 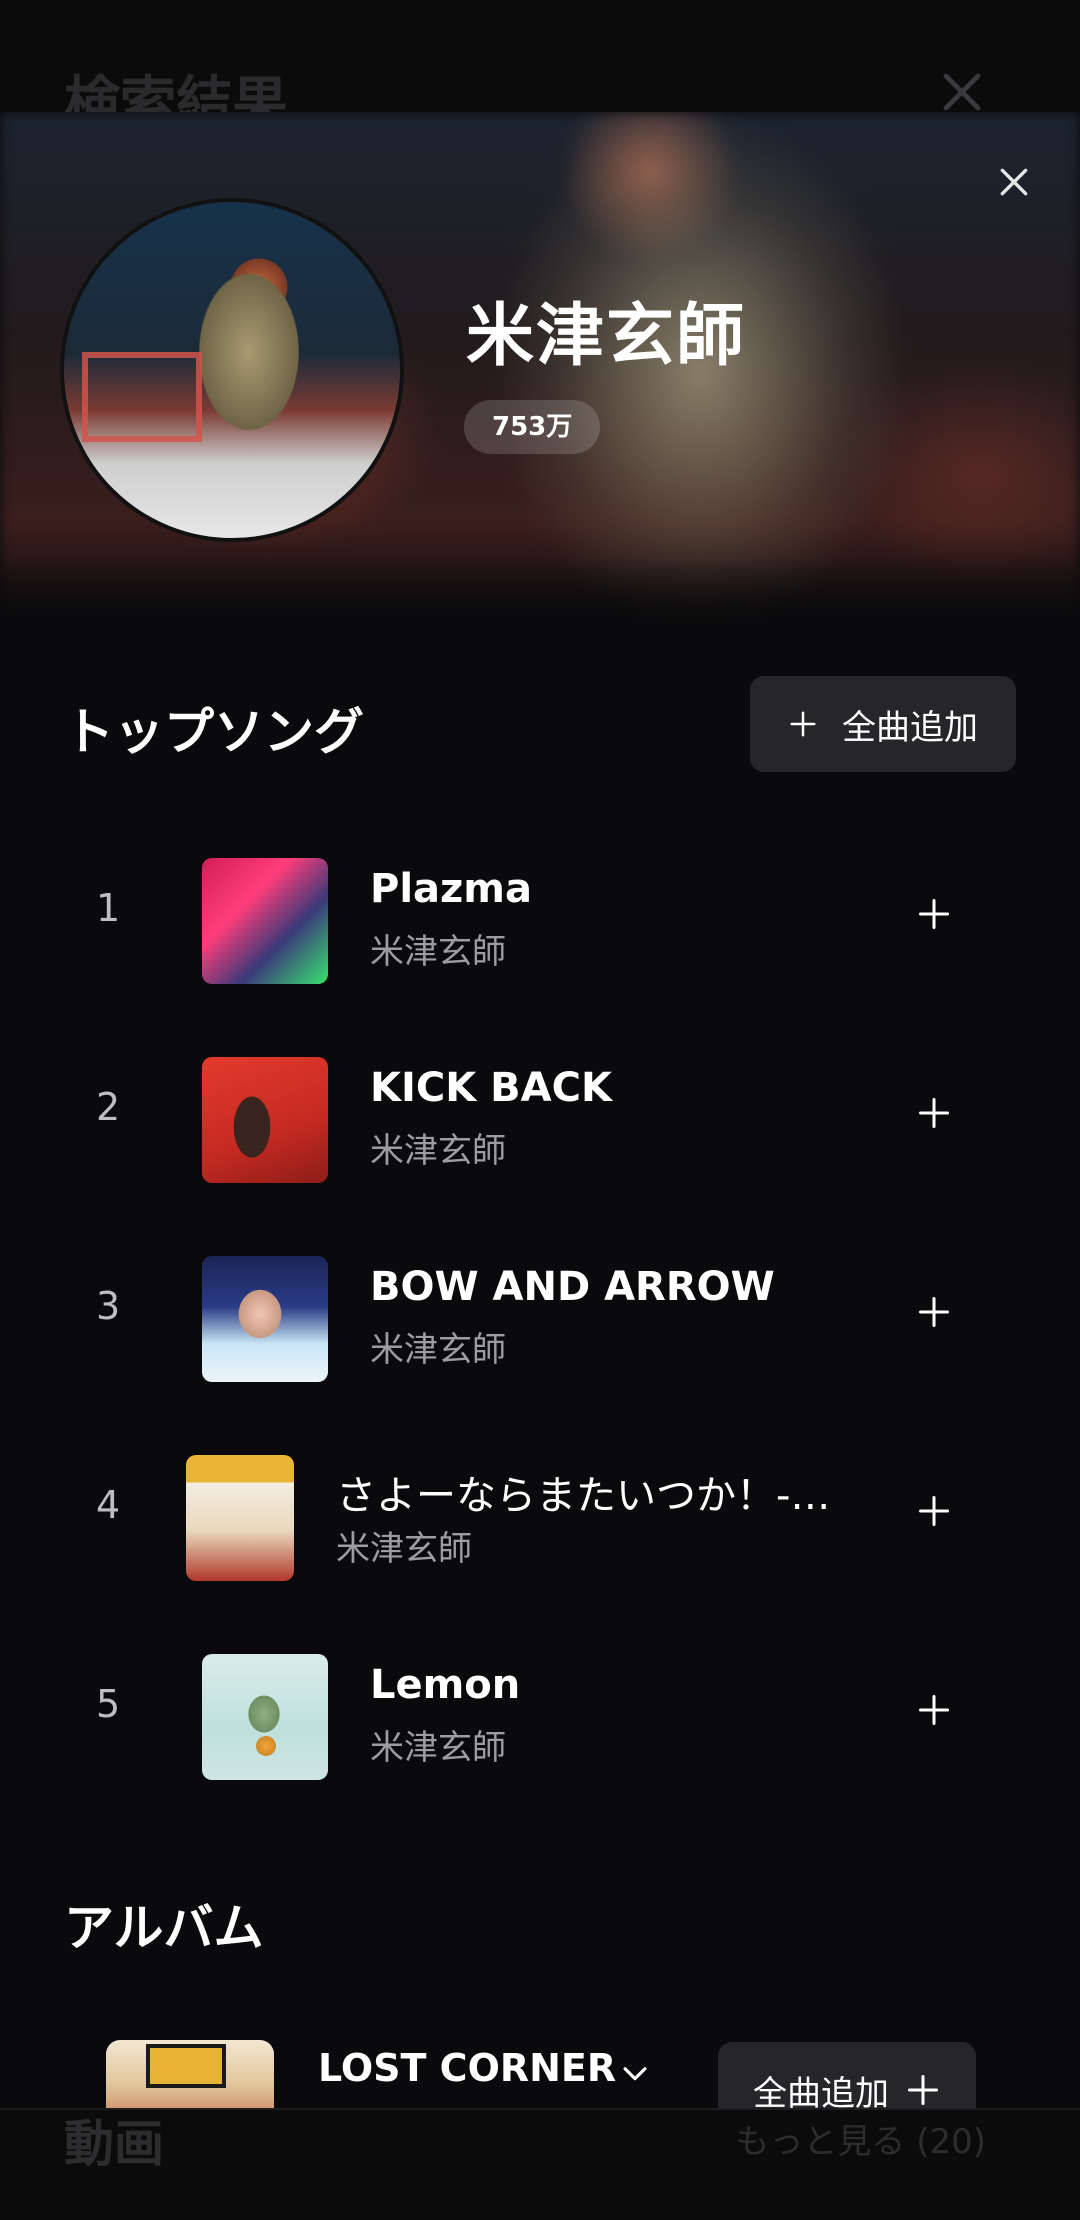 I want to click on song-title: KICK BACK, so click(x=491, y=1088).